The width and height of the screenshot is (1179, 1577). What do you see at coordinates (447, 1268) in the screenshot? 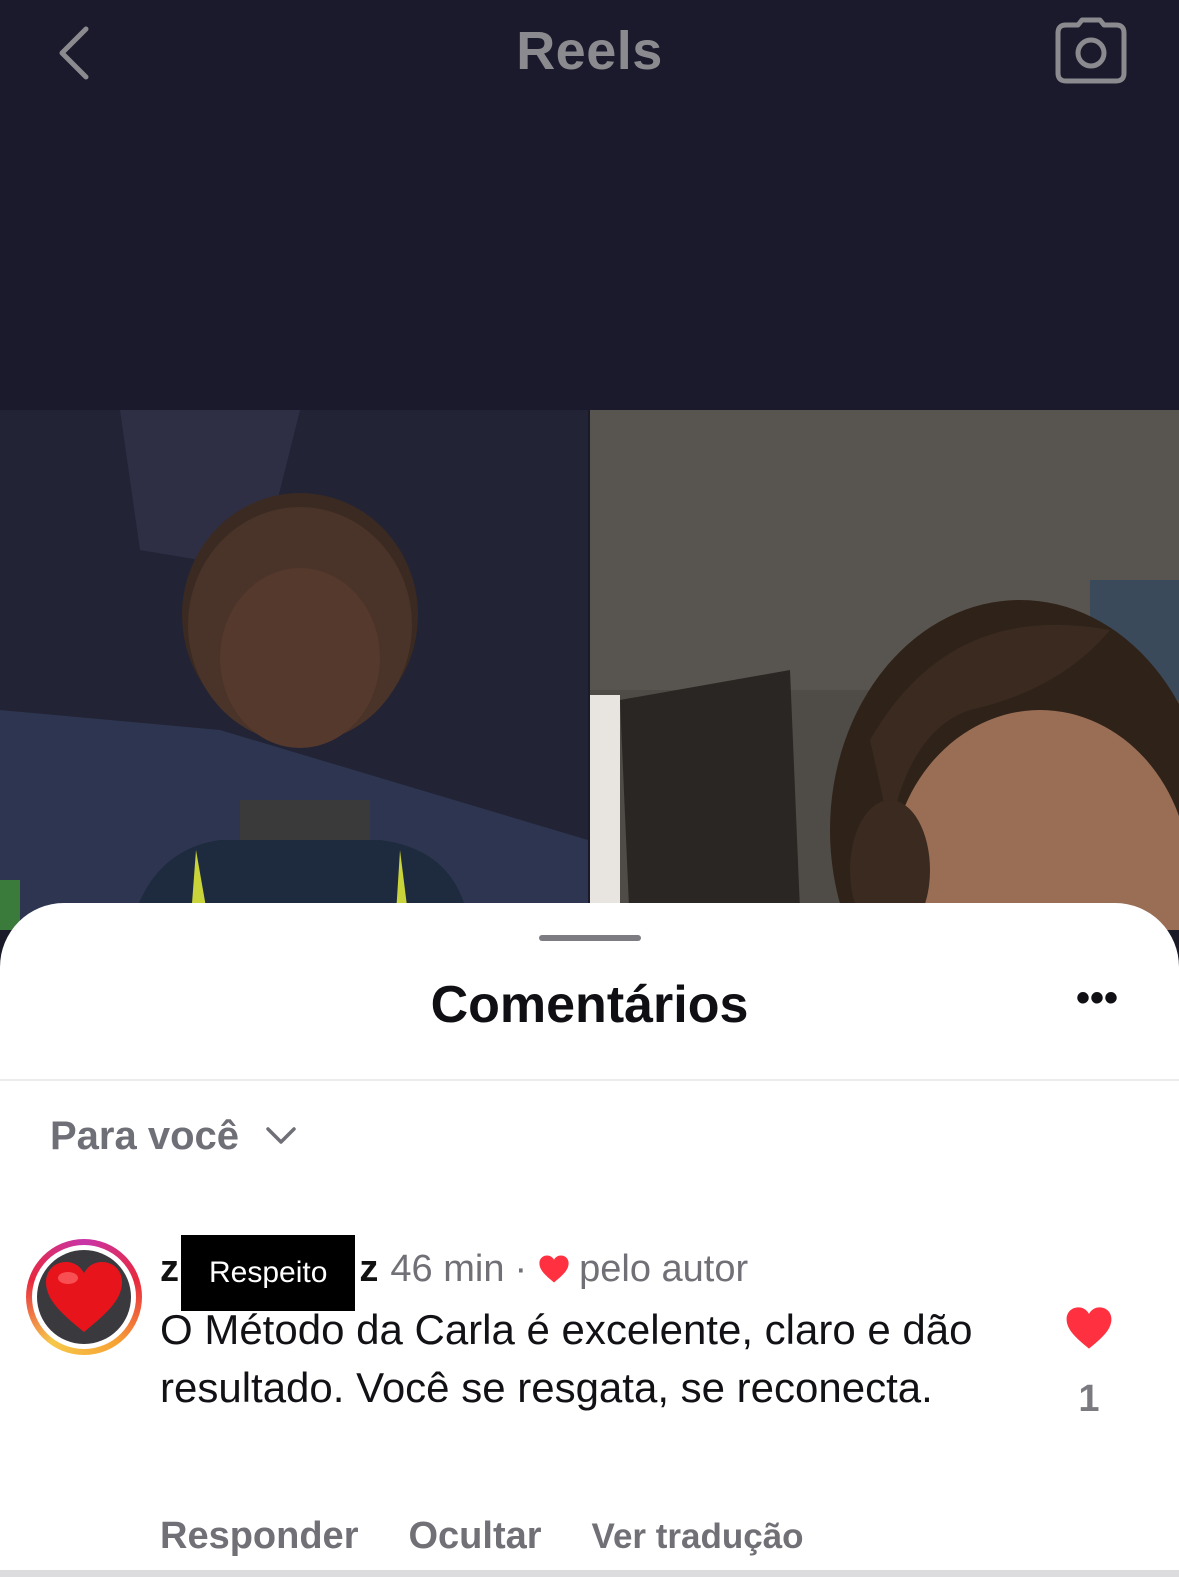
I see `comment-timestamp: 46 min` at bounding box center [447, 1268].